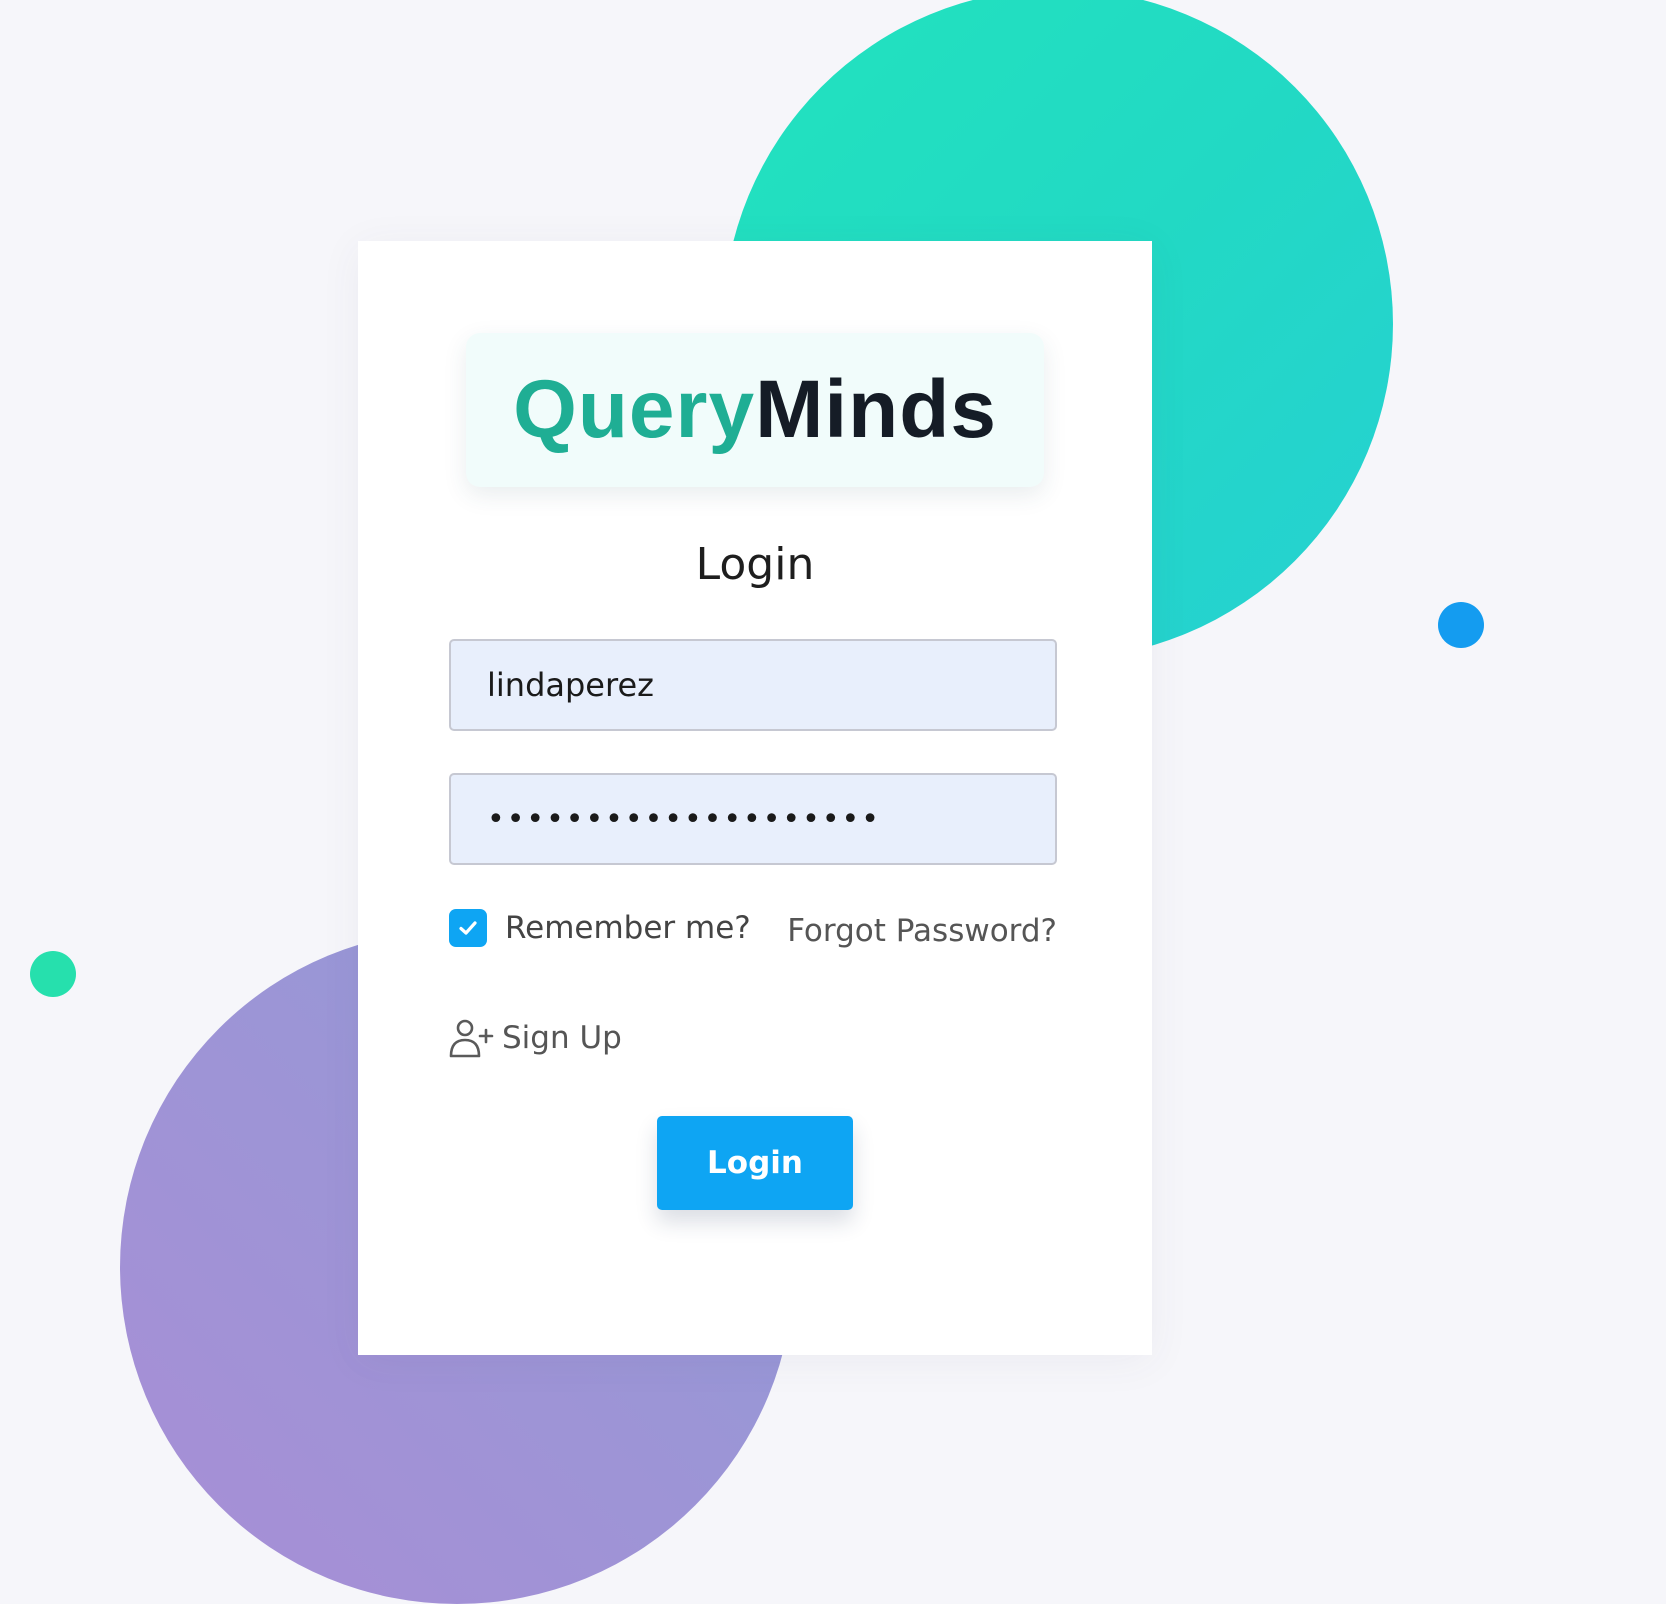 The image size is (1666, 1604). What do you see at coordinates (755, 1163) in the screenshot?
I see `login-button: Login` at bounding box center [755, 1163].